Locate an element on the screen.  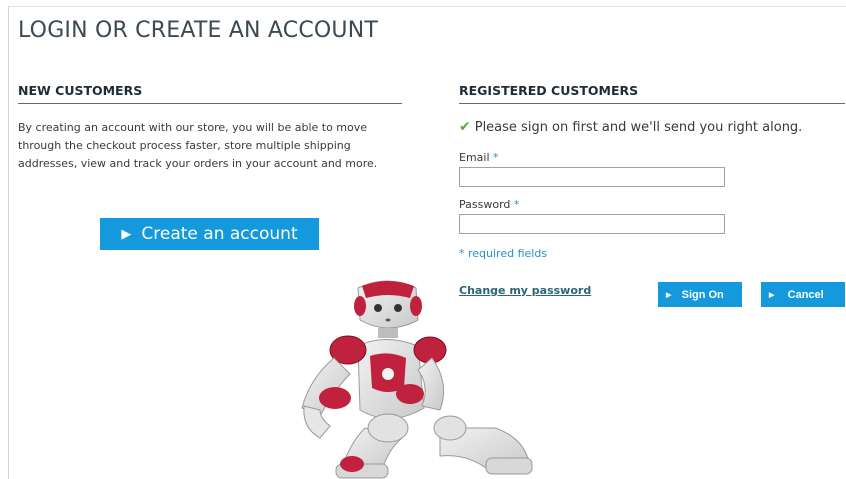
new-customers-heading: NEW CUSTOMERS is located at coordinates (210, 93).